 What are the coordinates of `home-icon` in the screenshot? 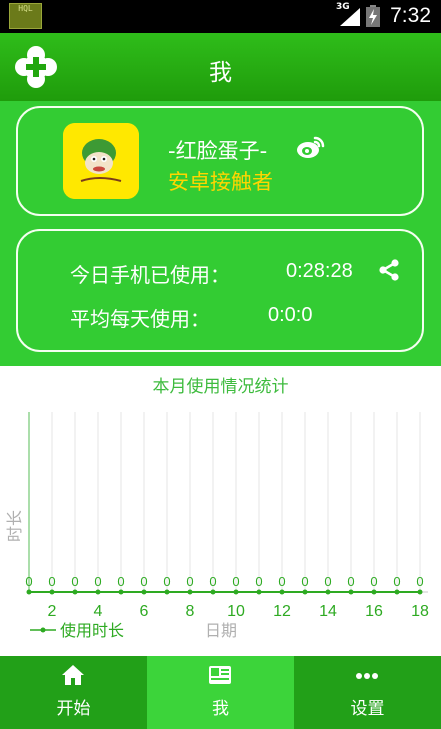 It's located at (73, 675).